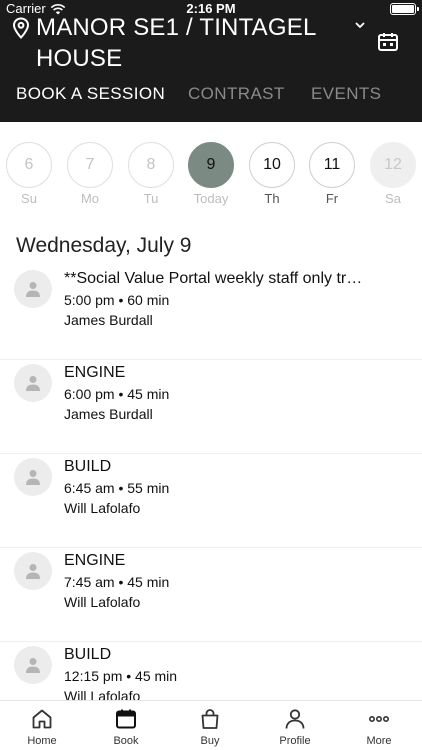  I want to click on date-item-10: 10 Th, so click(272, 174).